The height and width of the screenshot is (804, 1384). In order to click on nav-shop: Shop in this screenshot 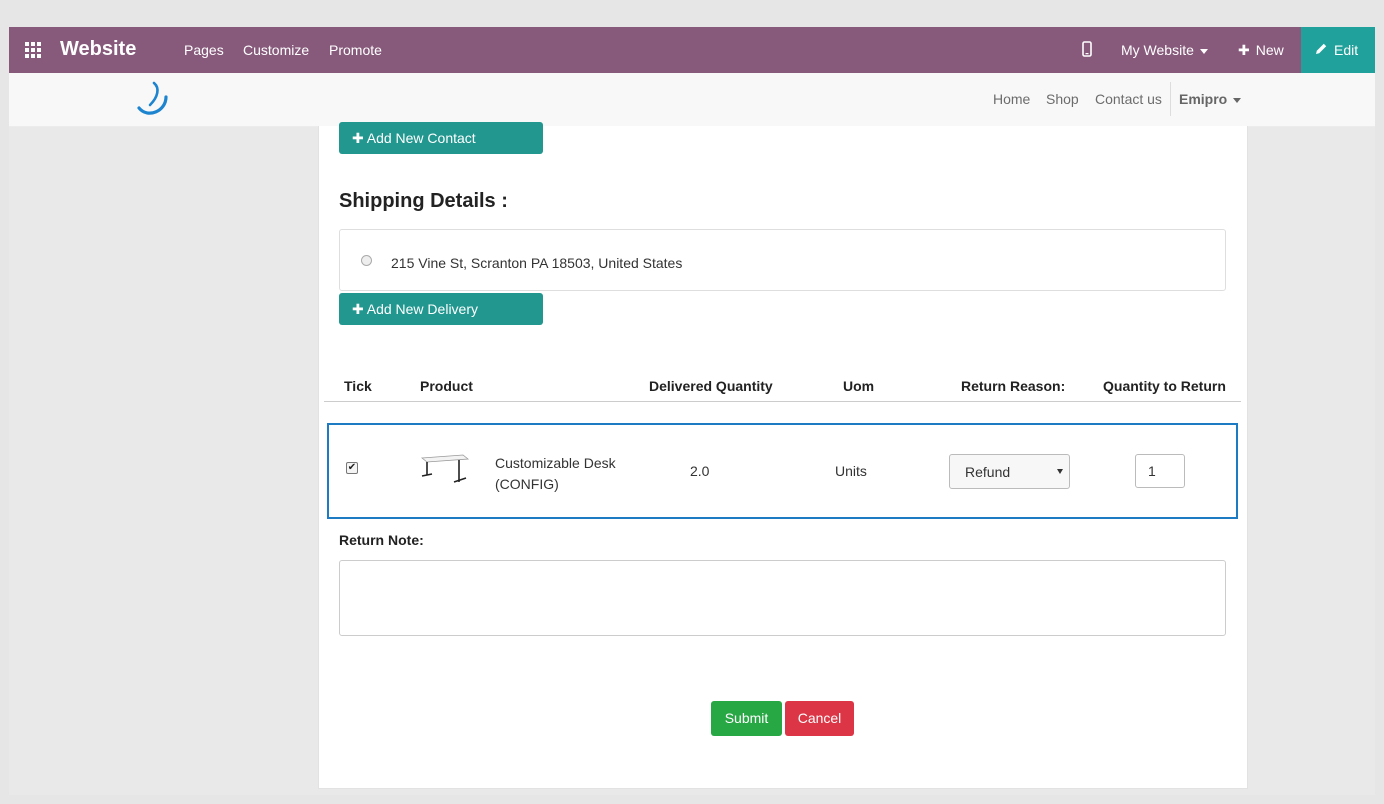, I will do `click(1062, 99)`.